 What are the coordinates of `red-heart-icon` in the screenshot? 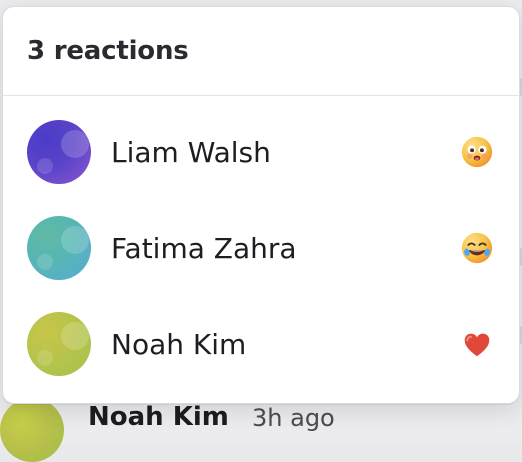 It's located at (477, 344).